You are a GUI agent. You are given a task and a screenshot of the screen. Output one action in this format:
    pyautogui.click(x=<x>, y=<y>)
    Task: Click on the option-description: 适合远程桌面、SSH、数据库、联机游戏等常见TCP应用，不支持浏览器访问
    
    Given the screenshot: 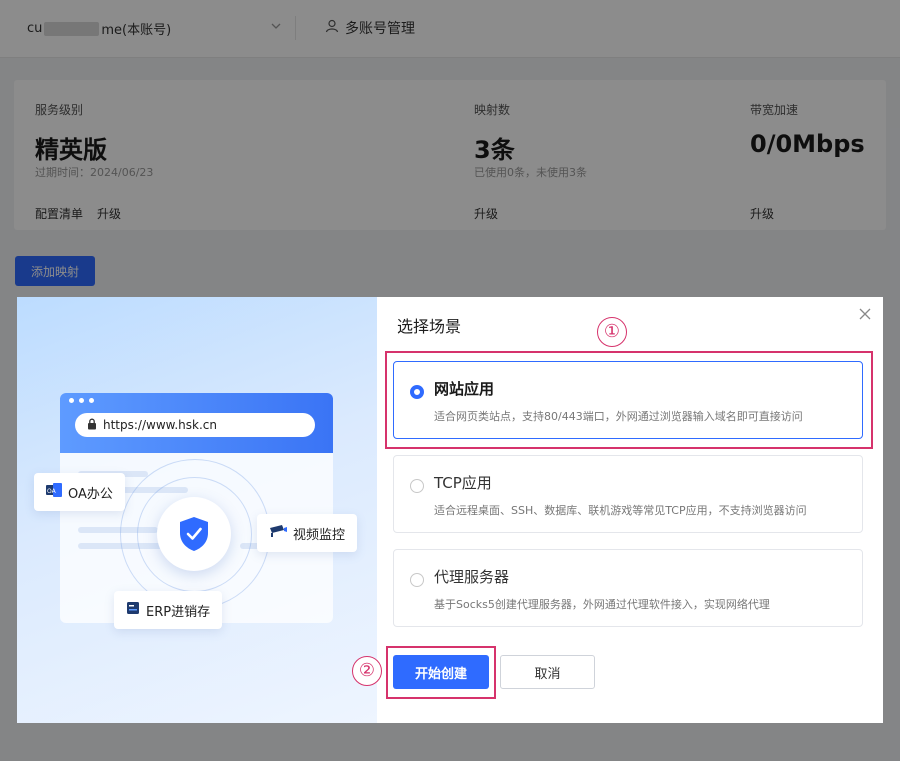 What is the action you would take?
    pyautogui.click(x=620, y=510)
    